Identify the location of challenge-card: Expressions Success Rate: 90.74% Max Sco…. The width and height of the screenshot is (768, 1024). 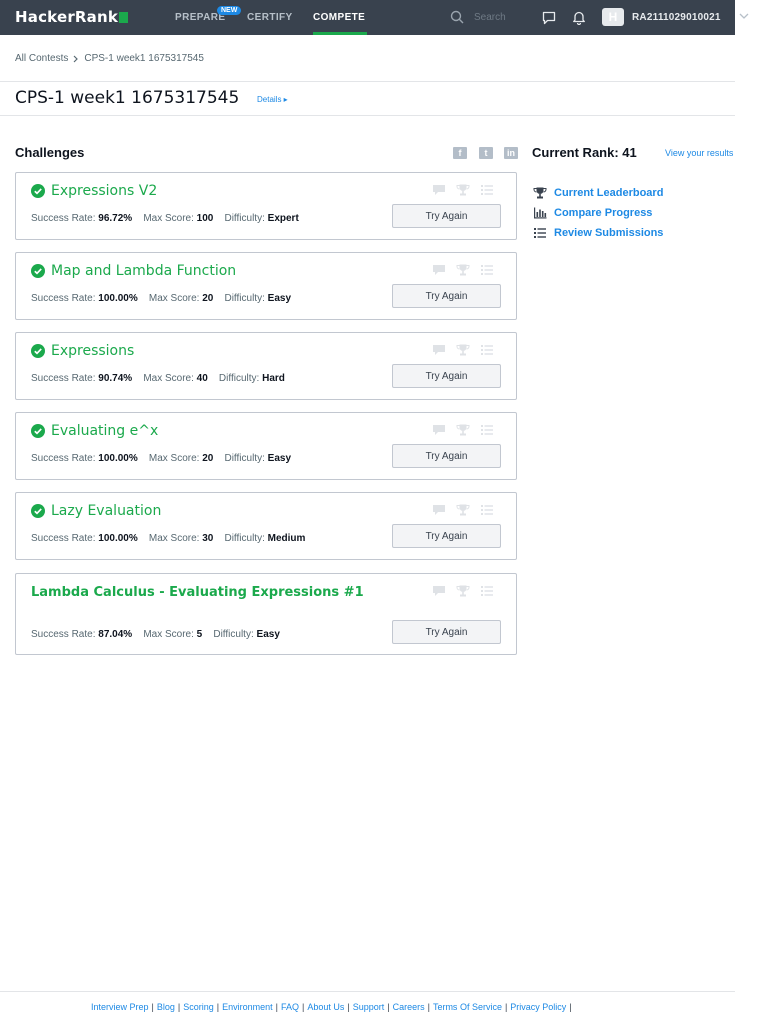
(266, 366).